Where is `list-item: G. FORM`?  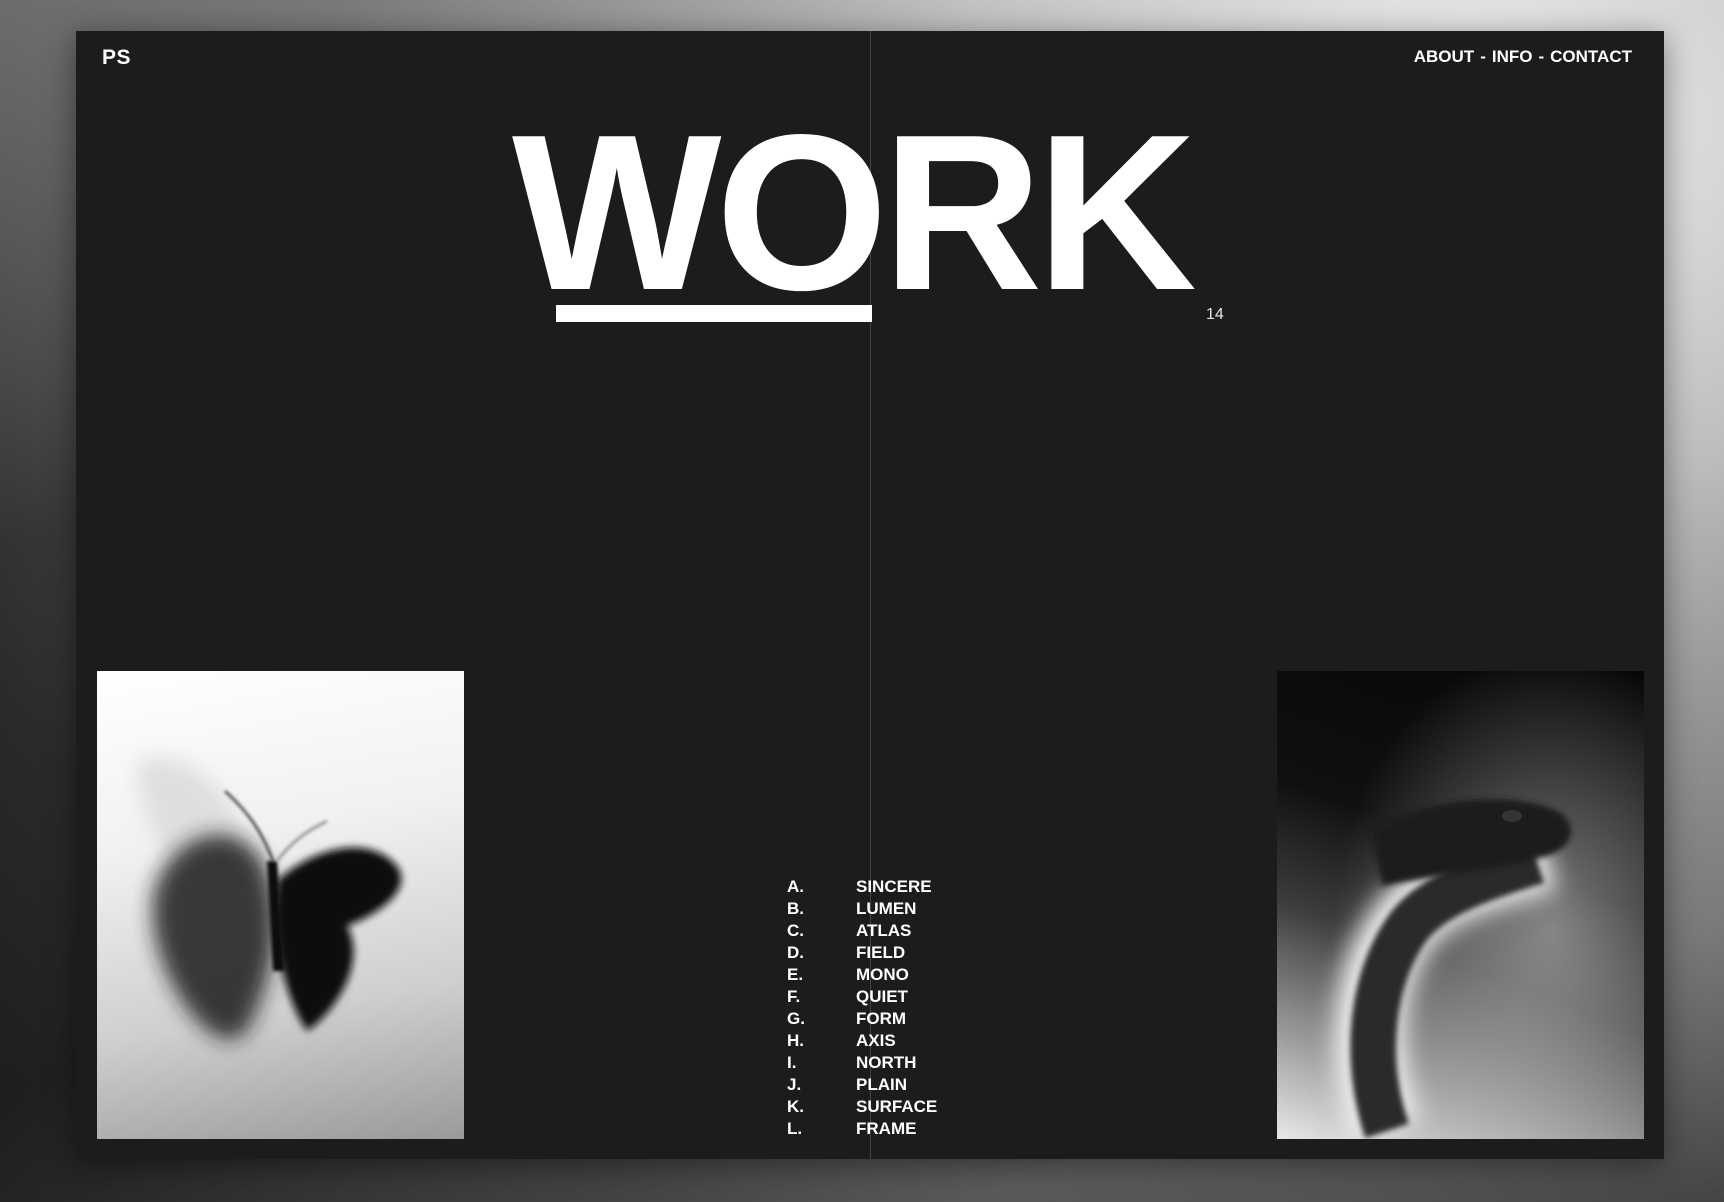 list-item: G. FORM is located at coordinates (862, 1019).